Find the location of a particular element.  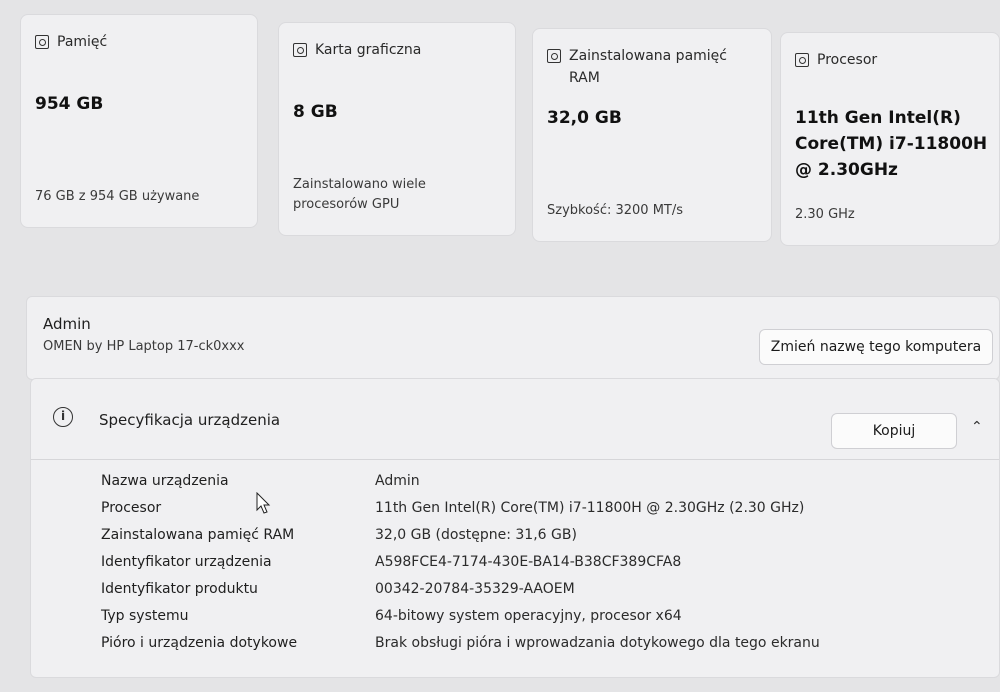

specs-title: Specyfikacja urządzenia is located at coordinates (190, 420).